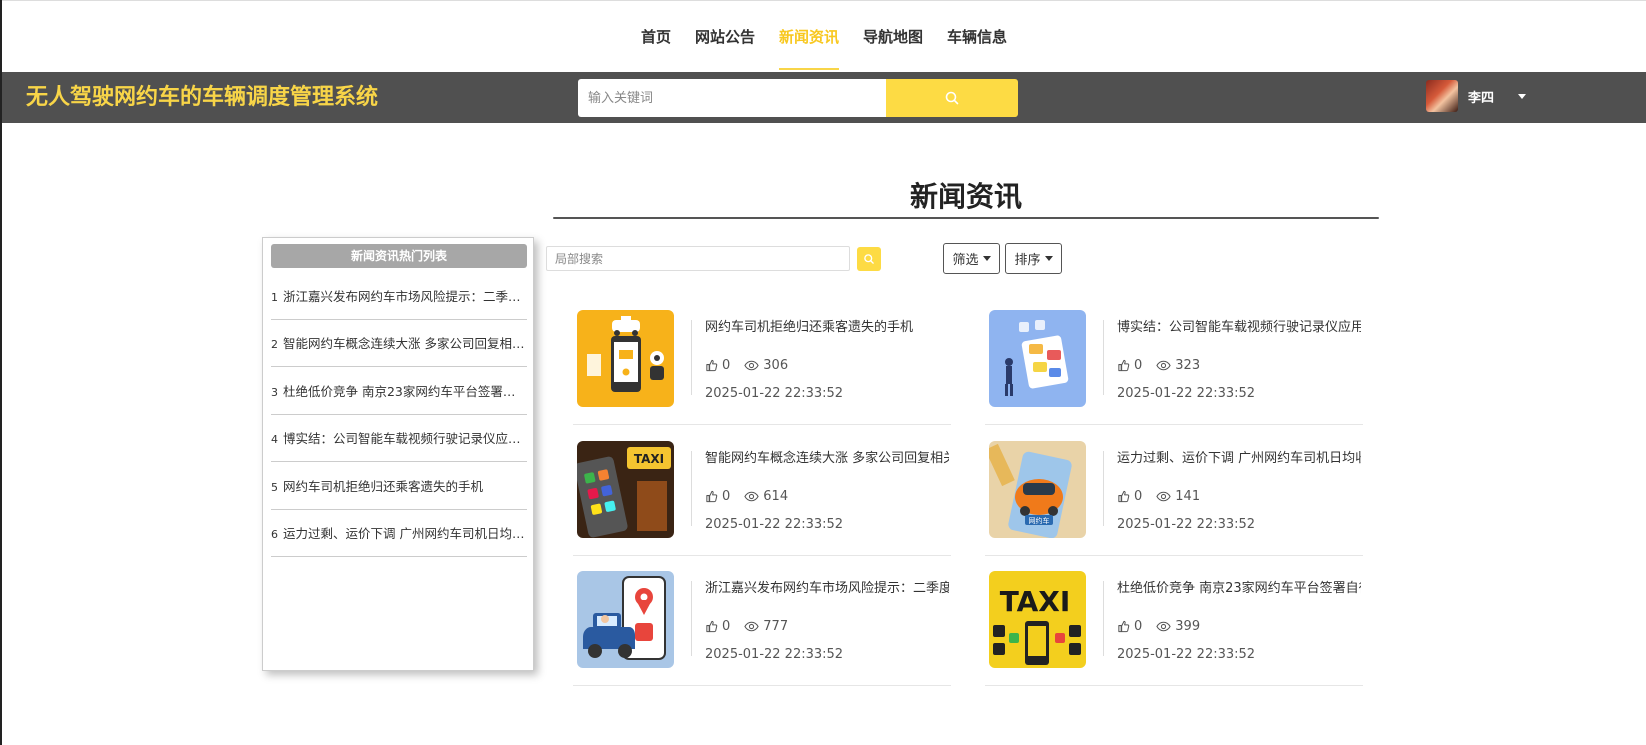 Image resolution: width=1646 pixels, height=745 pixels. I want to click on filter-dropdown: 筛选, so click(971, 258).